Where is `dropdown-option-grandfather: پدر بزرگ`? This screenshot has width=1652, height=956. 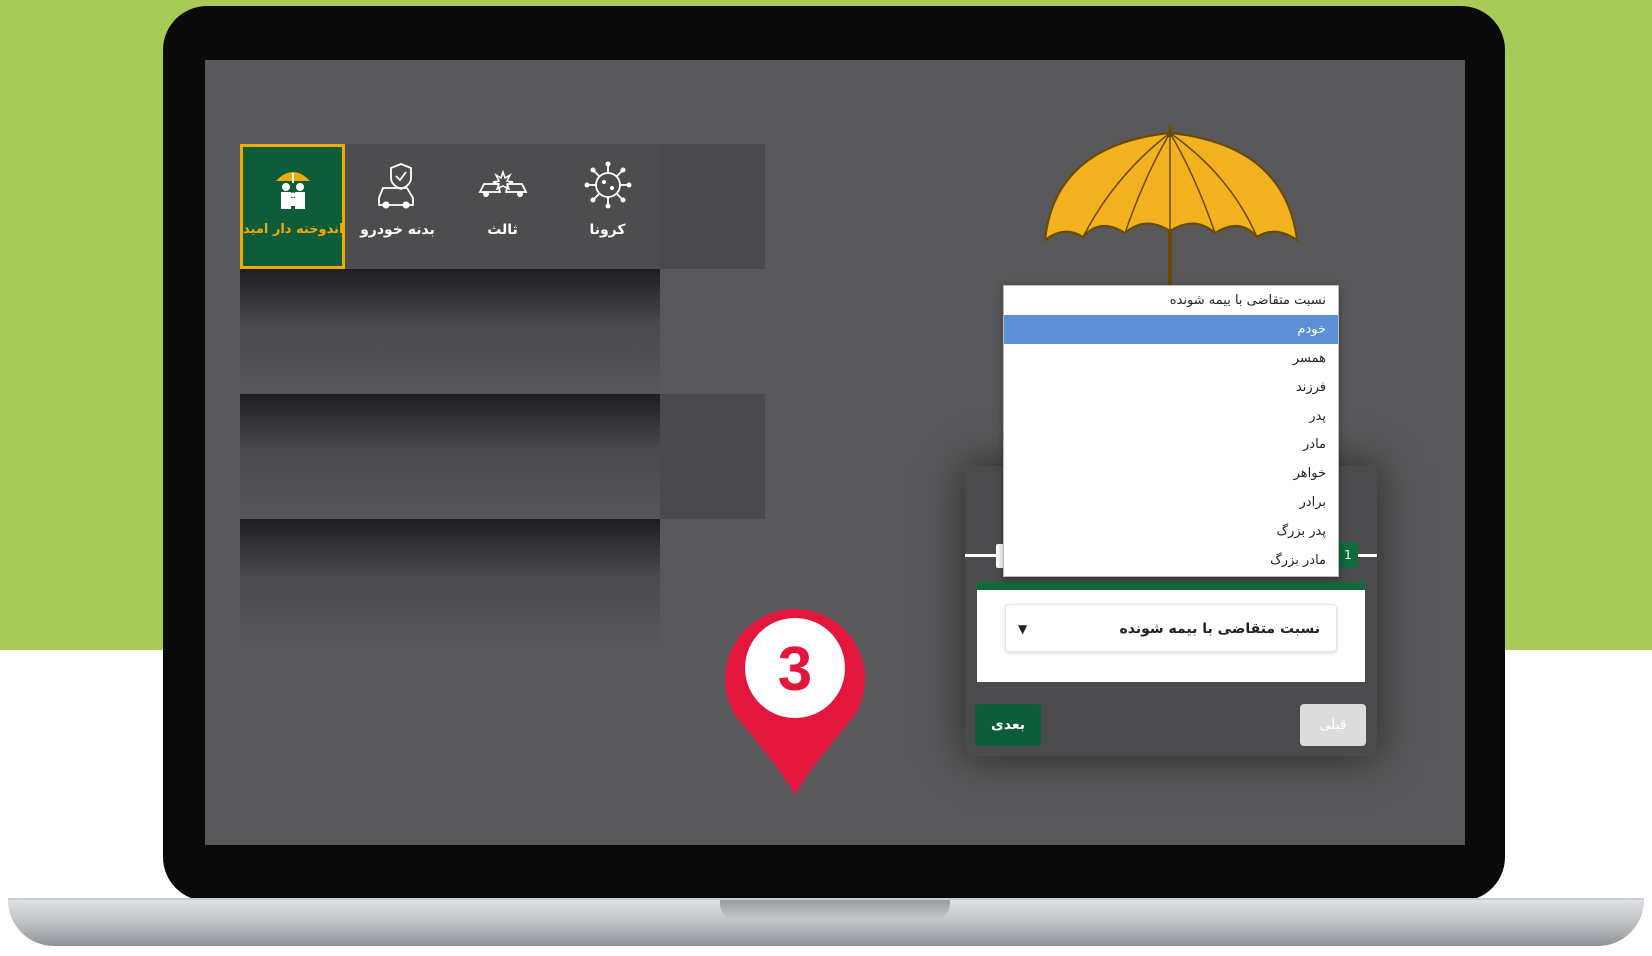
dropdown-option-grandfather: پدر بزرگ is located at coordinates (1171, 531).